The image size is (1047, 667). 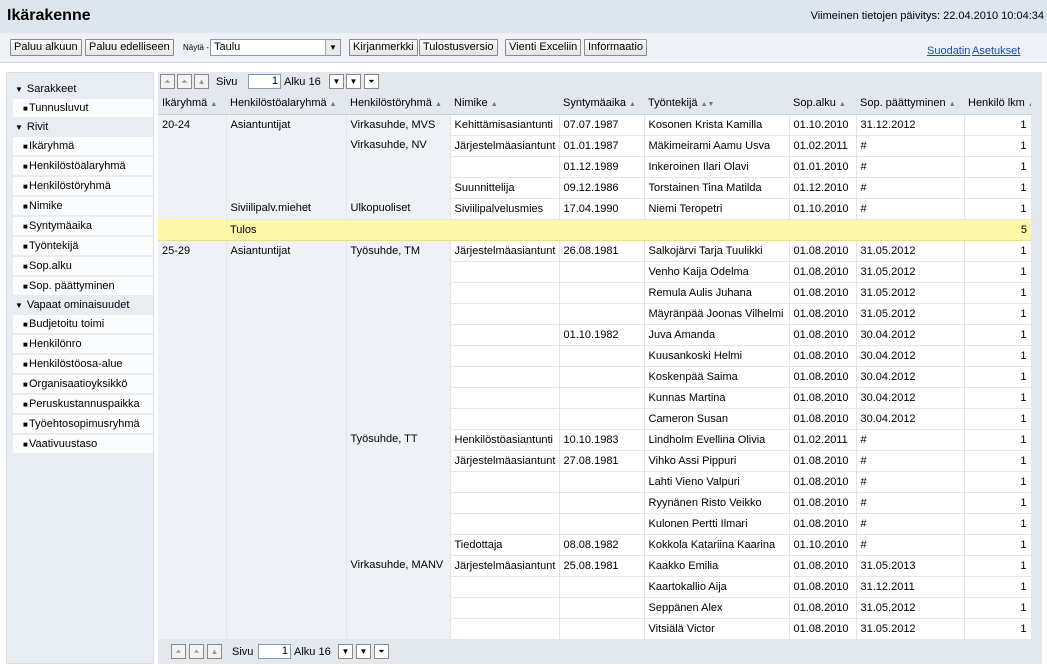 I want to click on sidebar-section-free-attributes: ▼ Vapaat ominaisuudet, so click(x=80, y=305).